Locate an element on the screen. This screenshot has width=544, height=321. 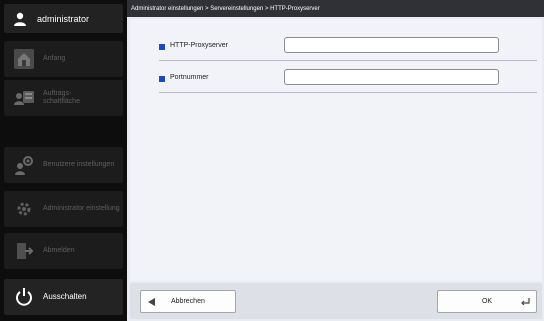
home-icon is located at coordinates (24, 59).